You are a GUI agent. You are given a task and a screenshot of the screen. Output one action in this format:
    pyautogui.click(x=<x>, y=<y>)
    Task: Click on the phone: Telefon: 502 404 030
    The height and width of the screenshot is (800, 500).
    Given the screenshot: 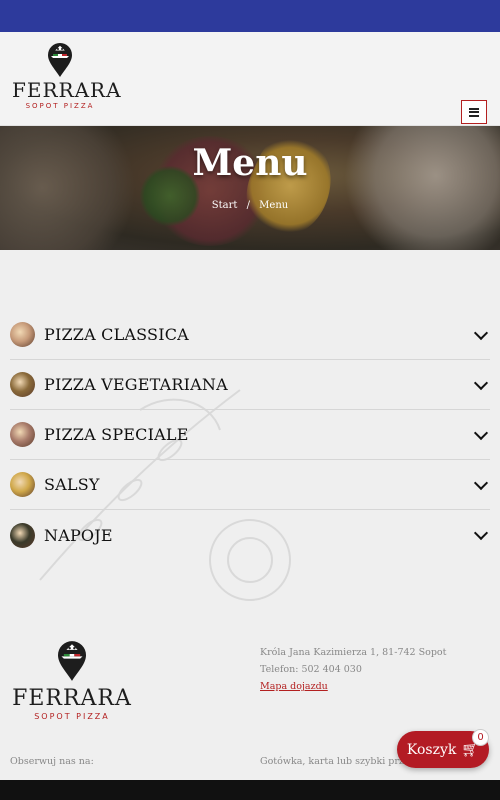 What is the action you would take?
    pyautogui.click(x=311, y=669)
    